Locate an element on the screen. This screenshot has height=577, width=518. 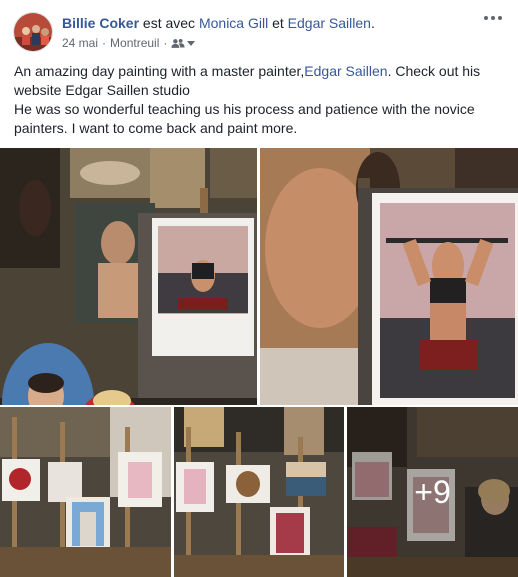
author-name-link: Billie Coker is located at coordinates (100, 23).